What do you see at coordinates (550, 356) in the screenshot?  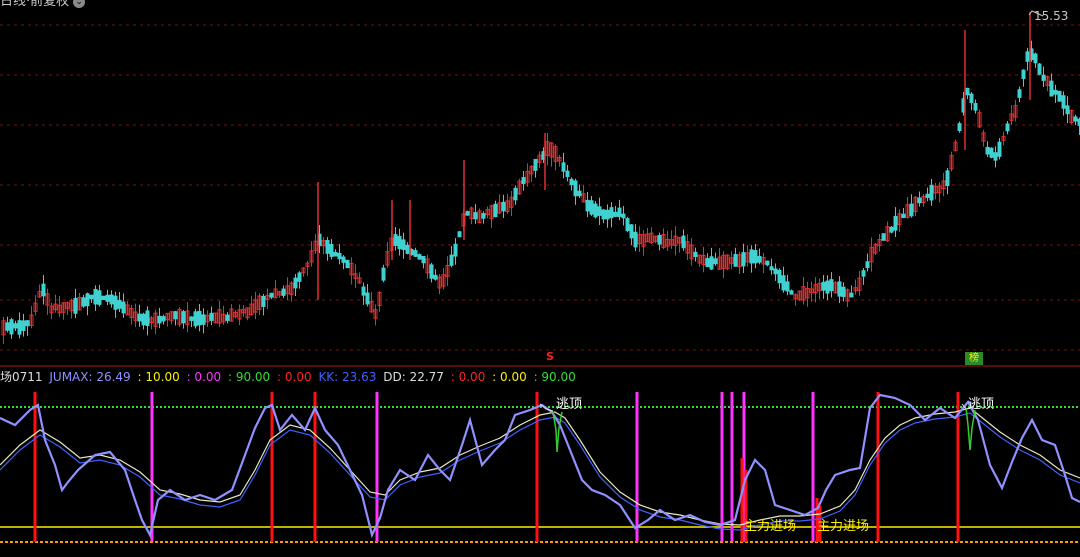 I see `signal-s-marker: S` at bounding box center [550, 356].